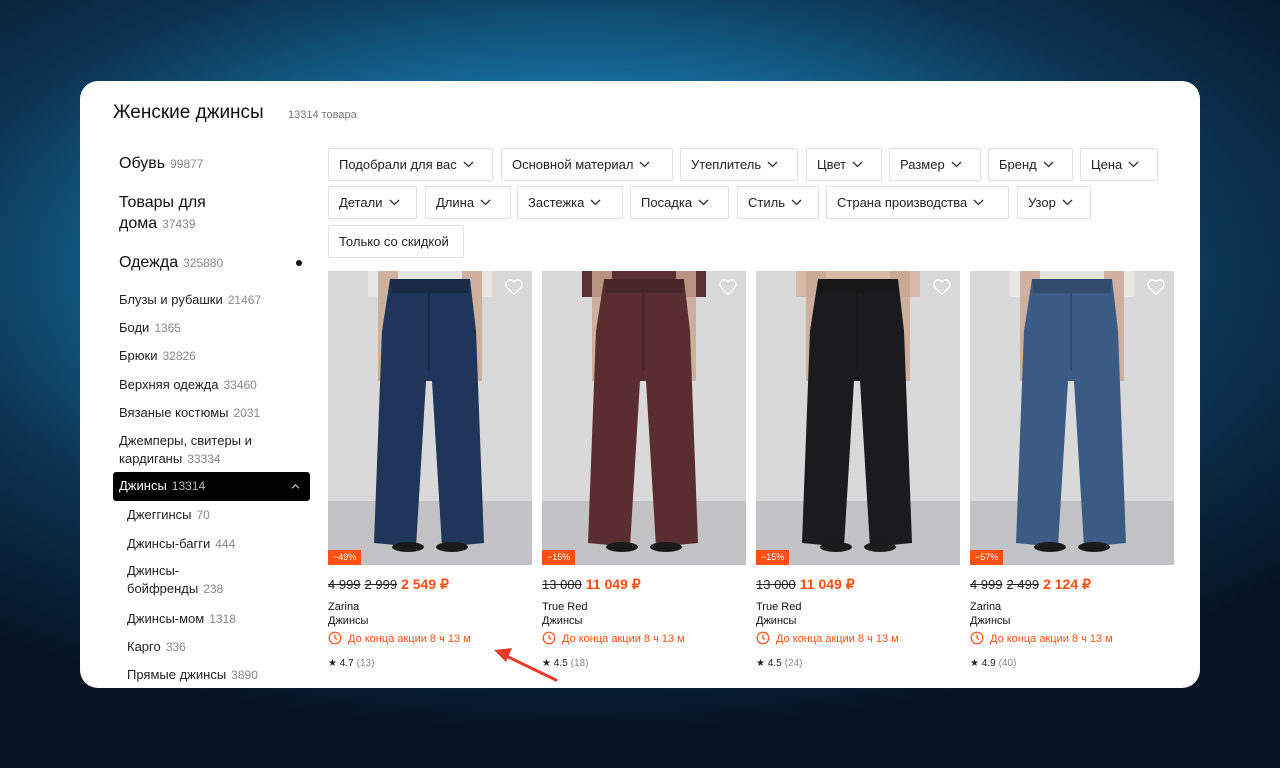 Image resolution: width=1280 pixels, height=768 pixels. I want to click on sidebar-item-mom-jeans: Джинсы-мом 1318, so click(181, 619).